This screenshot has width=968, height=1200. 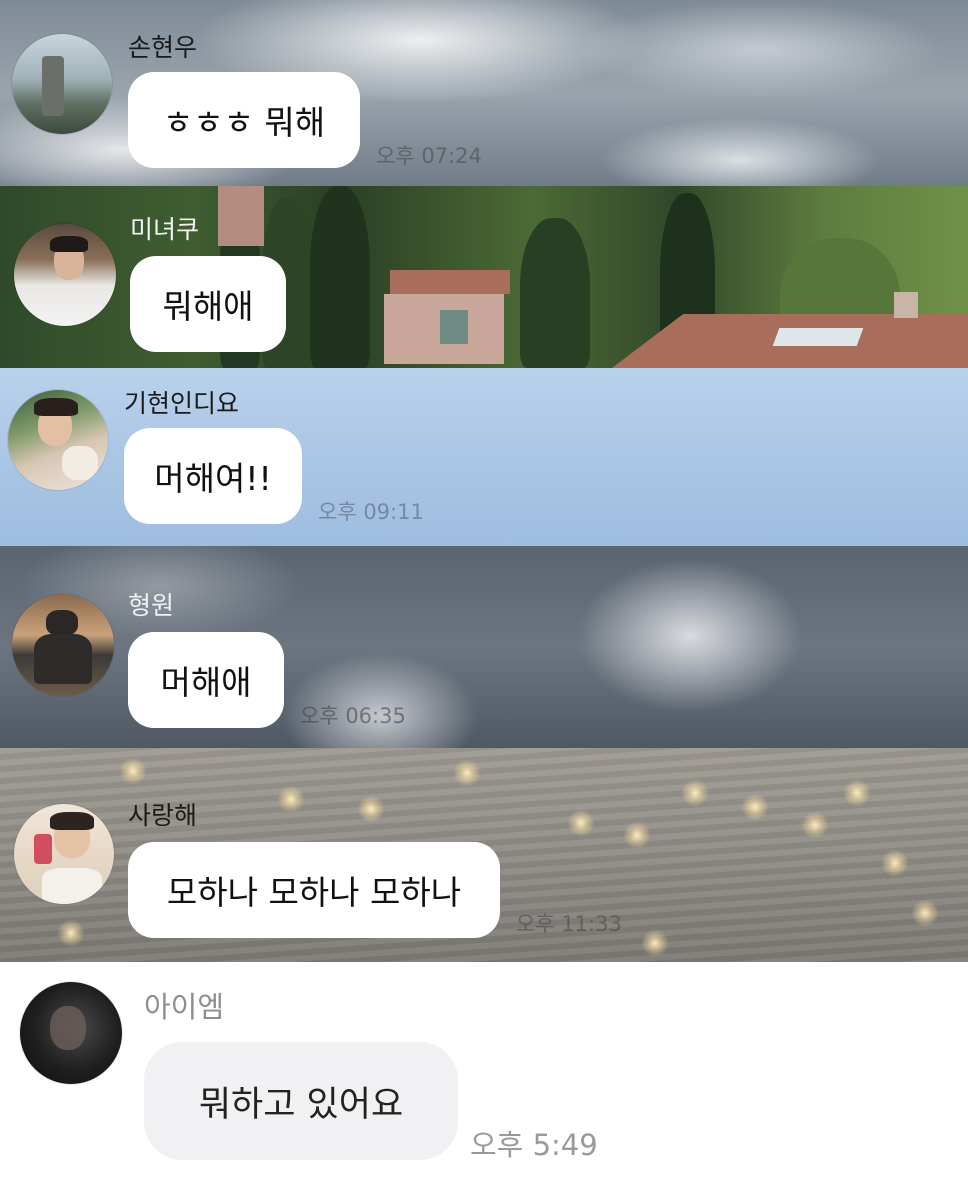 I want to click on message-bubble: 뭐하고 있어요, so click(x=301, y=1101).